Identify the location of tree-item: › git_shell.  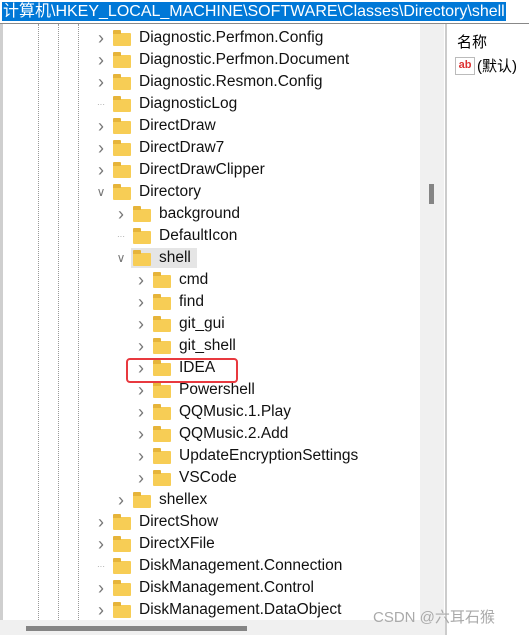
(185, 346).